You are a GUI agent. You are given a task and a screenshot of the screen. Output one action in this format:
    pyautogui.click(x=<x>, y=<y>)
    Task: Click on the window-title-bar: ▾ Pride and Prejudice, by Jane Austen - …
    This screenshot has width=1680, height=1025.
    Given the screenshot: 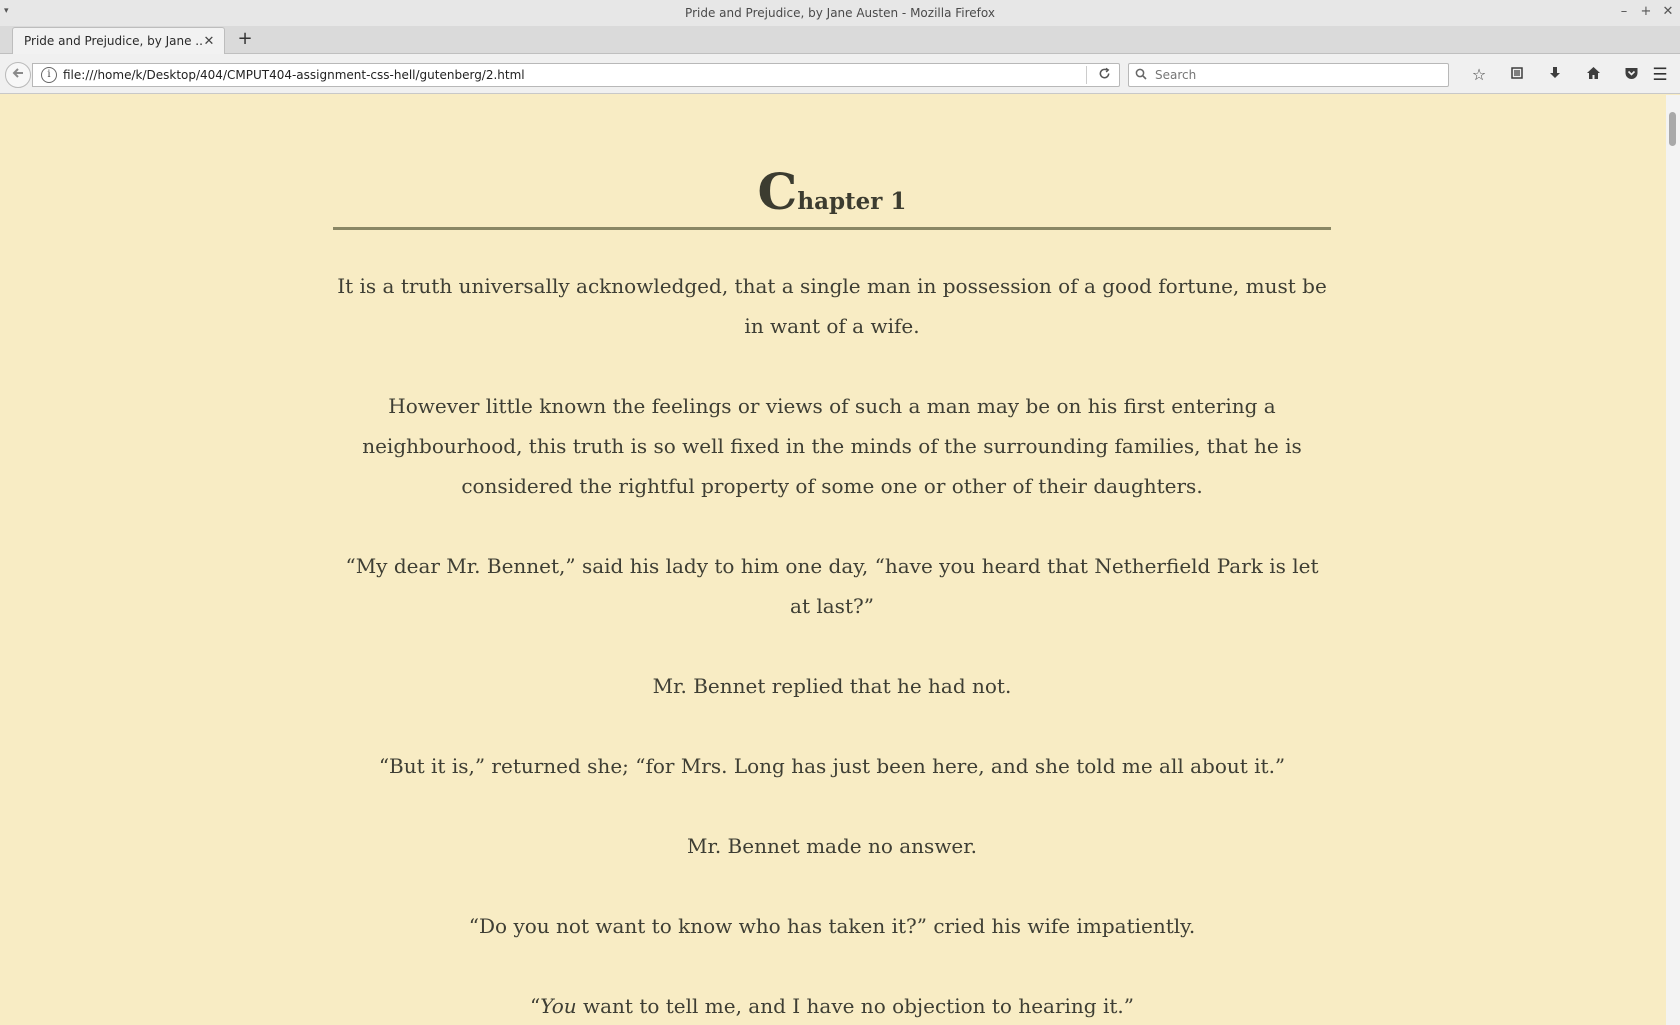 What is the action you would take?
    pyautogui.click(x=840, y=13)
    